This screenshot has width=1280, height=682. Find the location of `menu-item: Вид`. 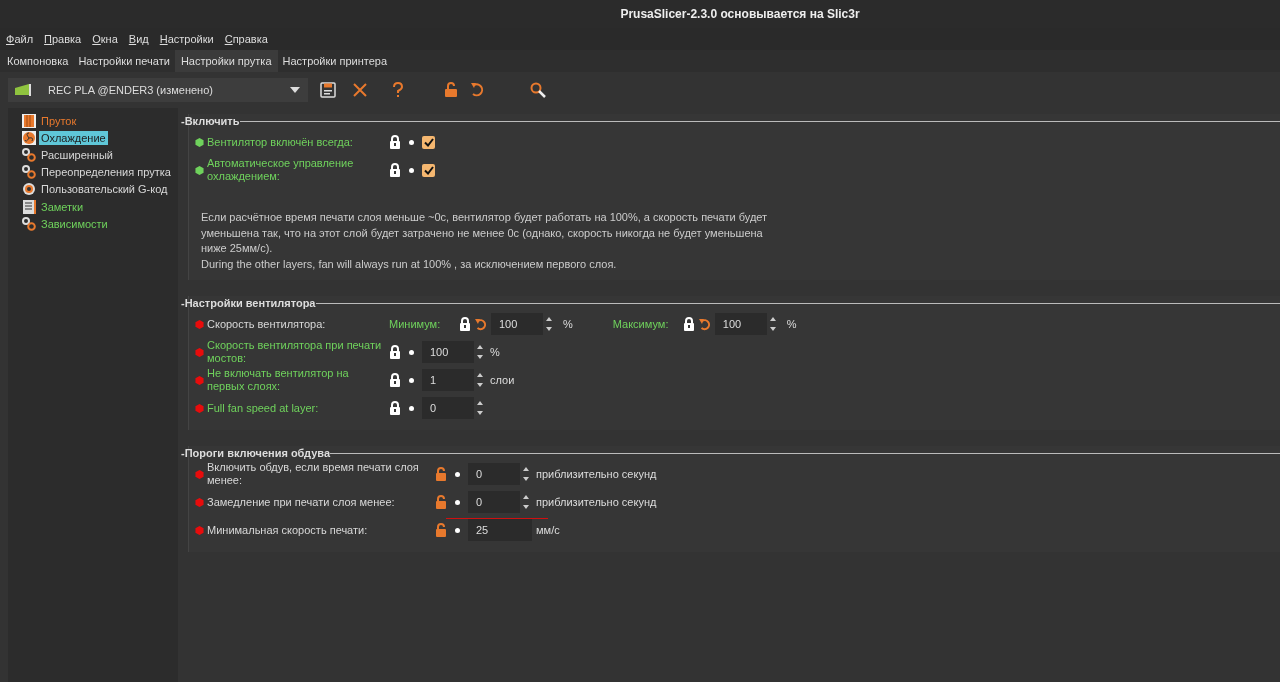

menu-item: Вид is located at coordinates (144, 39).